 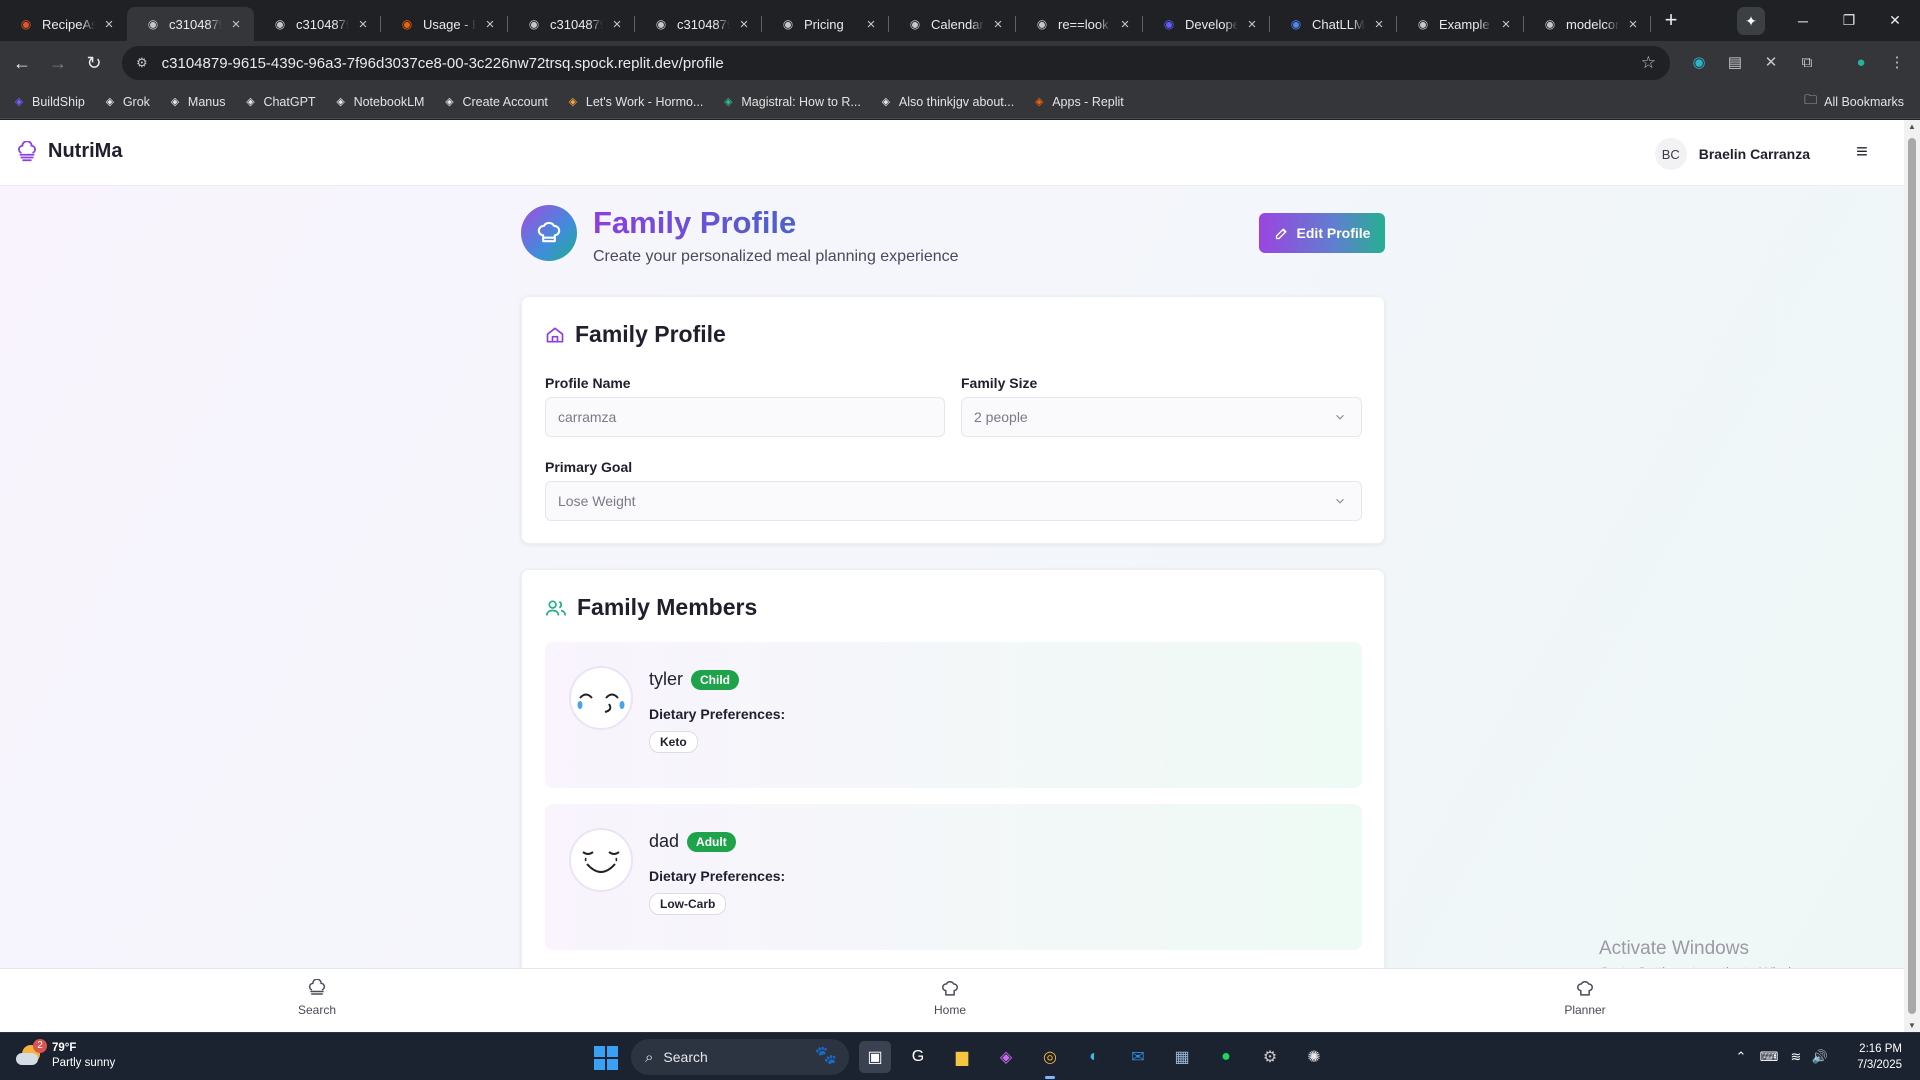 What do you see at coordinates (1820, 1057) in the screenshot?
I see `volume-icon: 🔊` at bounding box center [1820, 1057].